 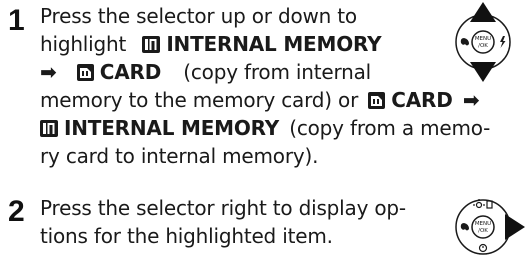 I want to click on step-2-text-1: Press the selector right to display op-, so click(x=223, y=208).